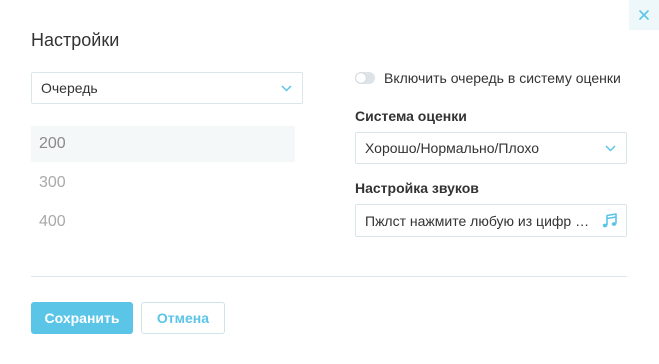 This screenshot has width=659, height=364. Describe the element at coordinates (167, 88) in the screenshot. I see `queue-select: Очередь` at that location.